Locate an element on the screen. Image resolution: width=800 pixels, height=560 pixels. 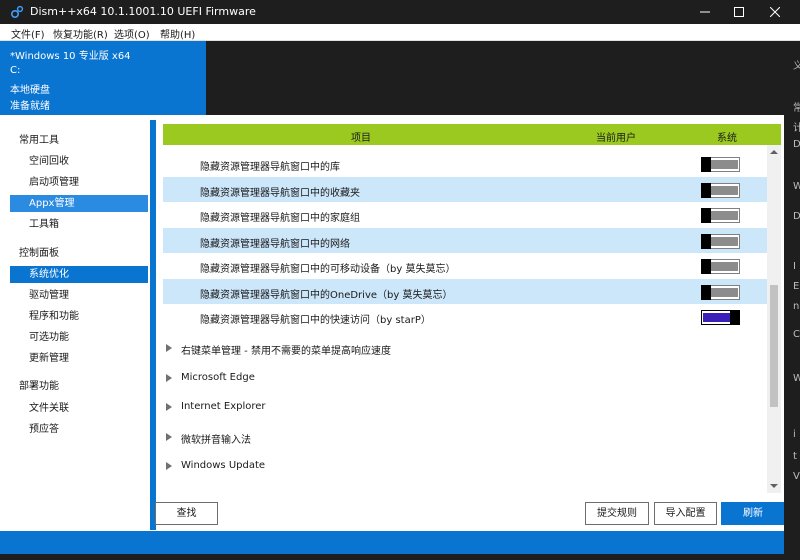
maximize-button is located at coordinates (739, 12).